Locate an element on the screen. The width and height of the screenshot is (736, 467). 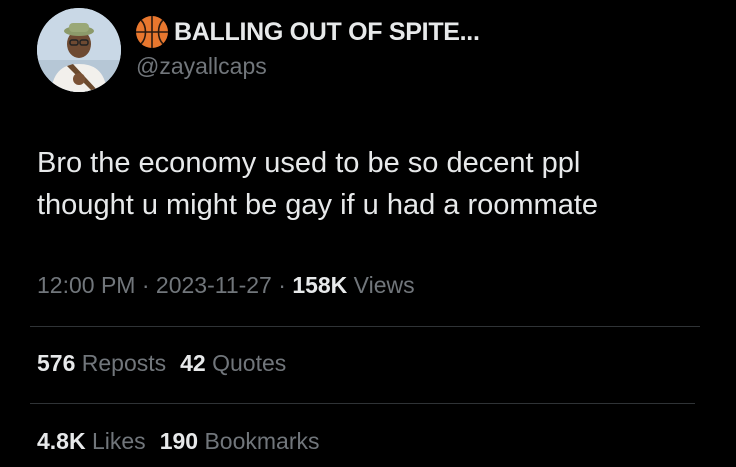
views-count: 158K is located at coordinates (320, 285).